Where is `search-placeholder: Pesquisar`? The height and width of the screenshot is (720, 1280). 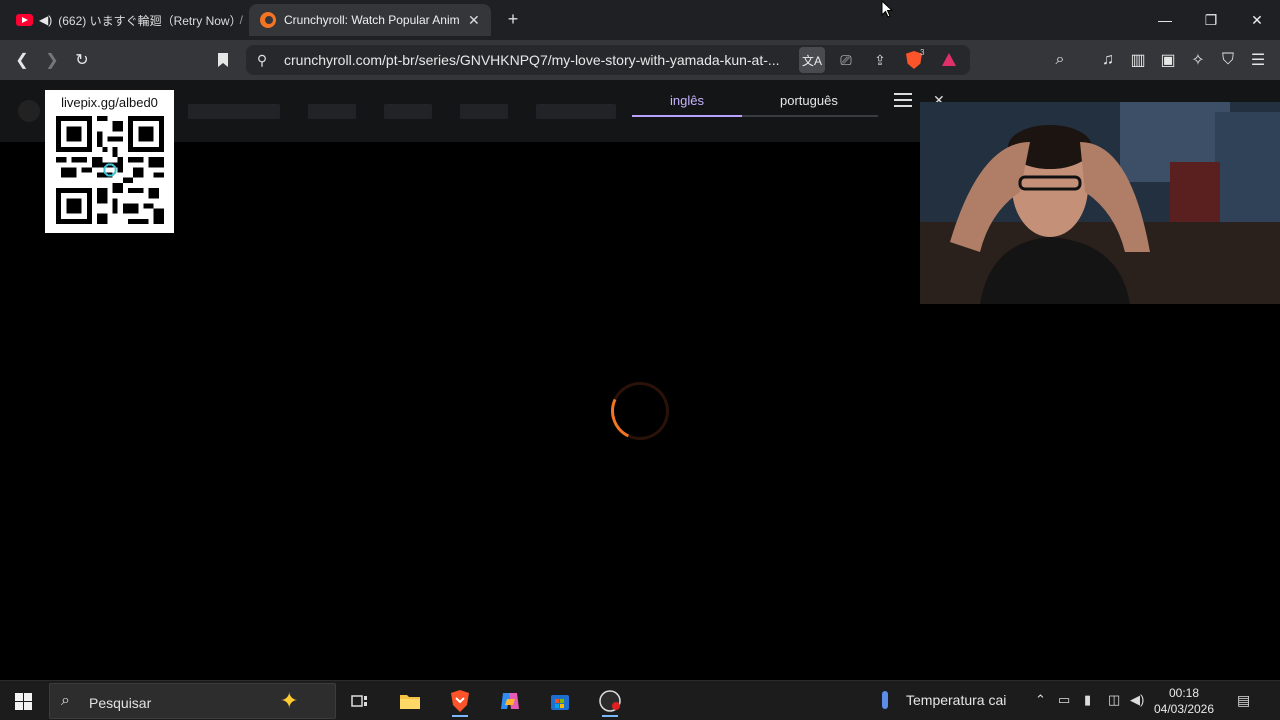 search-placeholder: Pesquisar is located at coordinates (120, 703).